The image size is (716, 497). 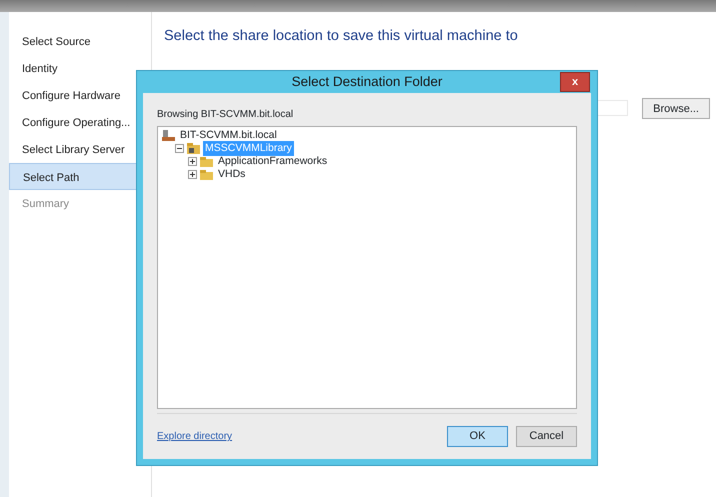 What do you see at coordinates (168, 136) in the screenshot?
I see `server-icon` at bounding box center [168, 136].